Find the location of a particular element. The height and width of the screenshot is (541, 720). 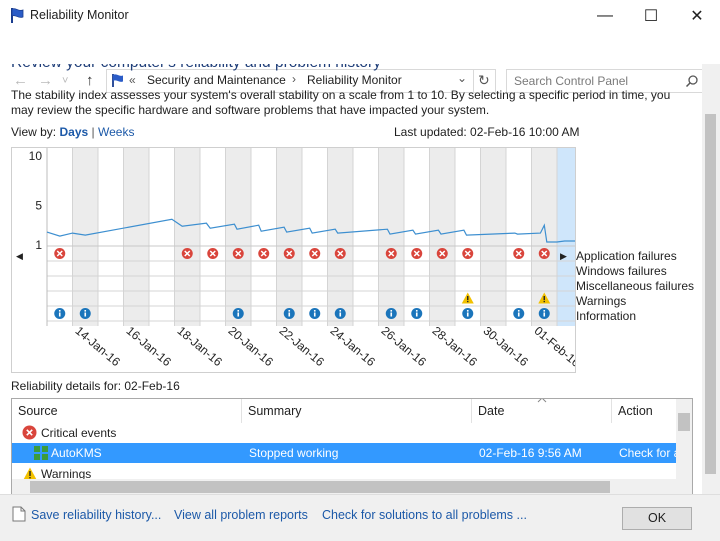

group-warnings: Warnings is located at coordinates (344, 472).